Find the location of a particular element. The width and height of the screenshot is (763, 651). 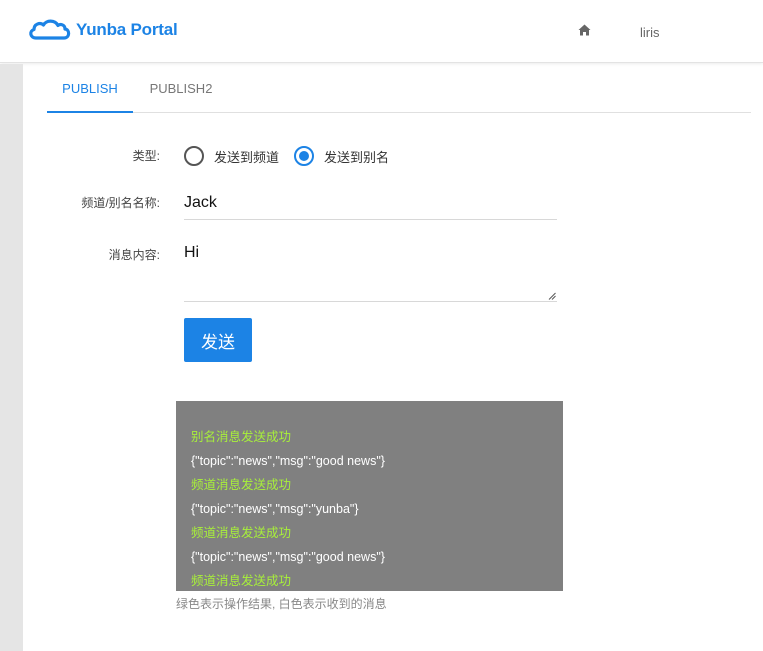

log-line: 别名消息发送成功 is located at coordinates (241, 437).